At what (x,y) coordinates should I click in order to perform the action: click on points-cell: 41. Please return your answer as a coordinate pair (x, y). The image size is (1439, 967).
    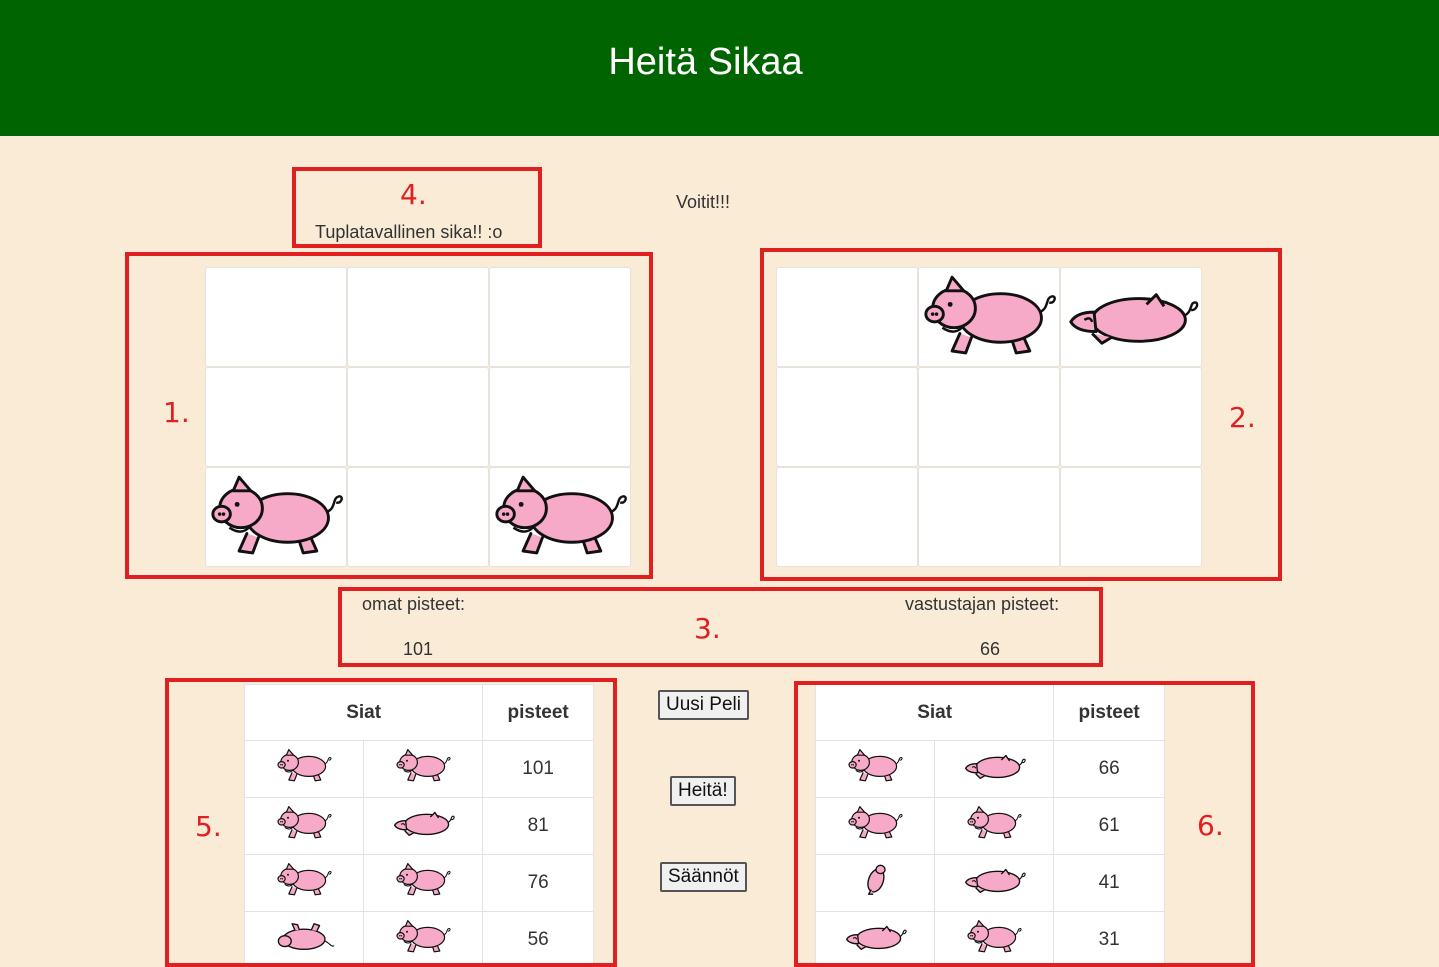
    Looking at the image, I should click on (1109, 883).